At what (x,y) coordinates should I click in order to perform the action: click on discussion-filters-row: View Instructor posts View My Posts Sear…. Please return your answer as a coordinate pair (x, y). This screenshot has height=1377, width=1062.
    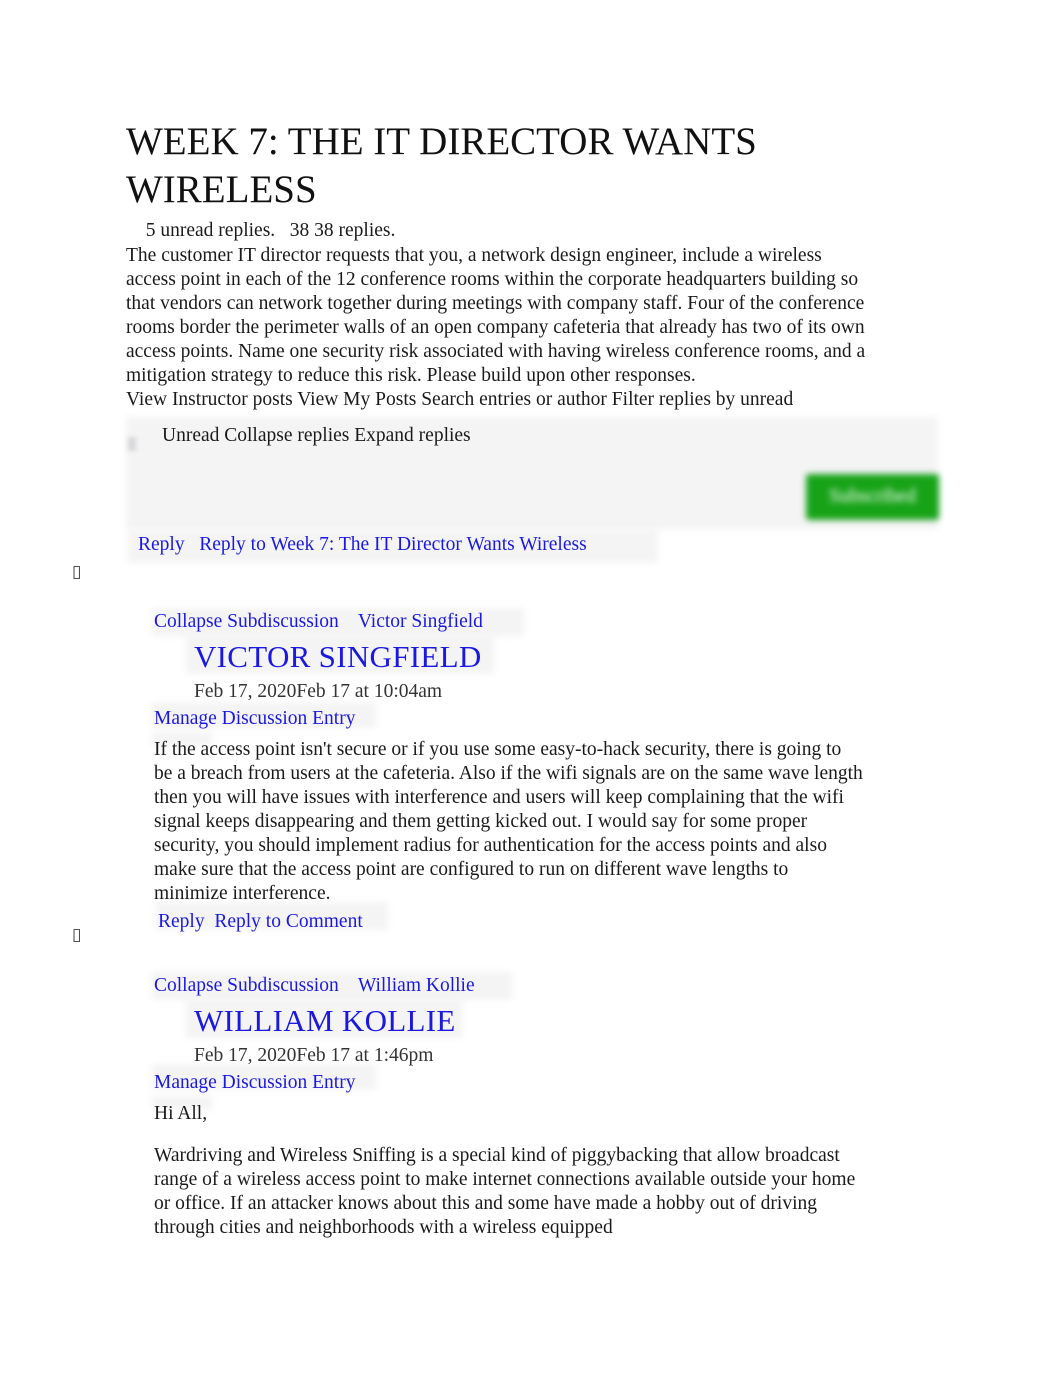
    Looking at the image, I should click on (531, 400).